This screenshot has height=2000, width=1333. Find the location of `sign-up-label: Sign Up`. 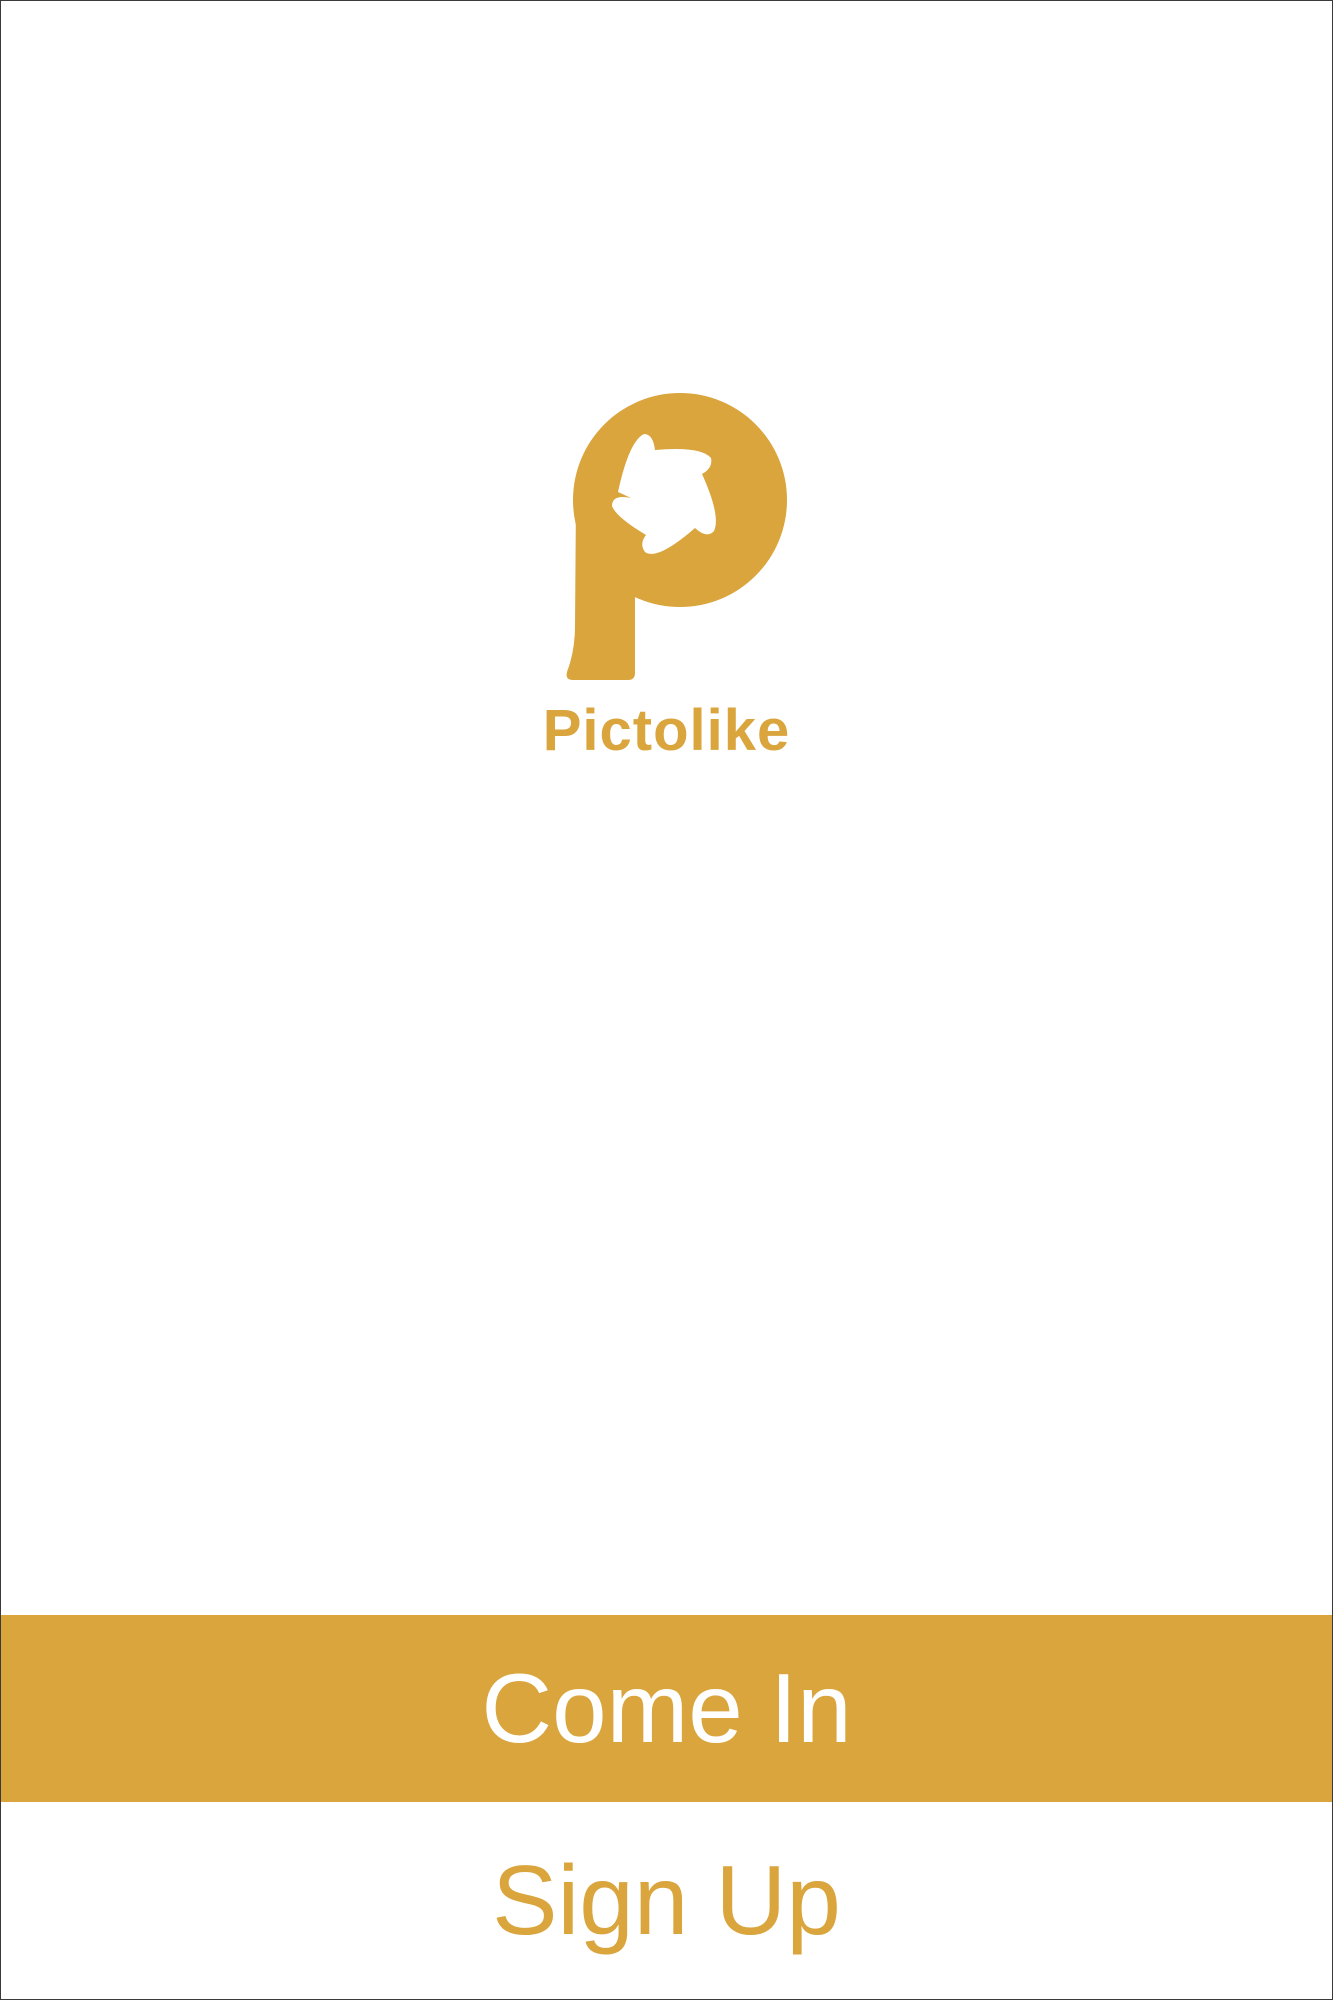

sign-up-label: Sign Up is located at coordinates (666, 1900).